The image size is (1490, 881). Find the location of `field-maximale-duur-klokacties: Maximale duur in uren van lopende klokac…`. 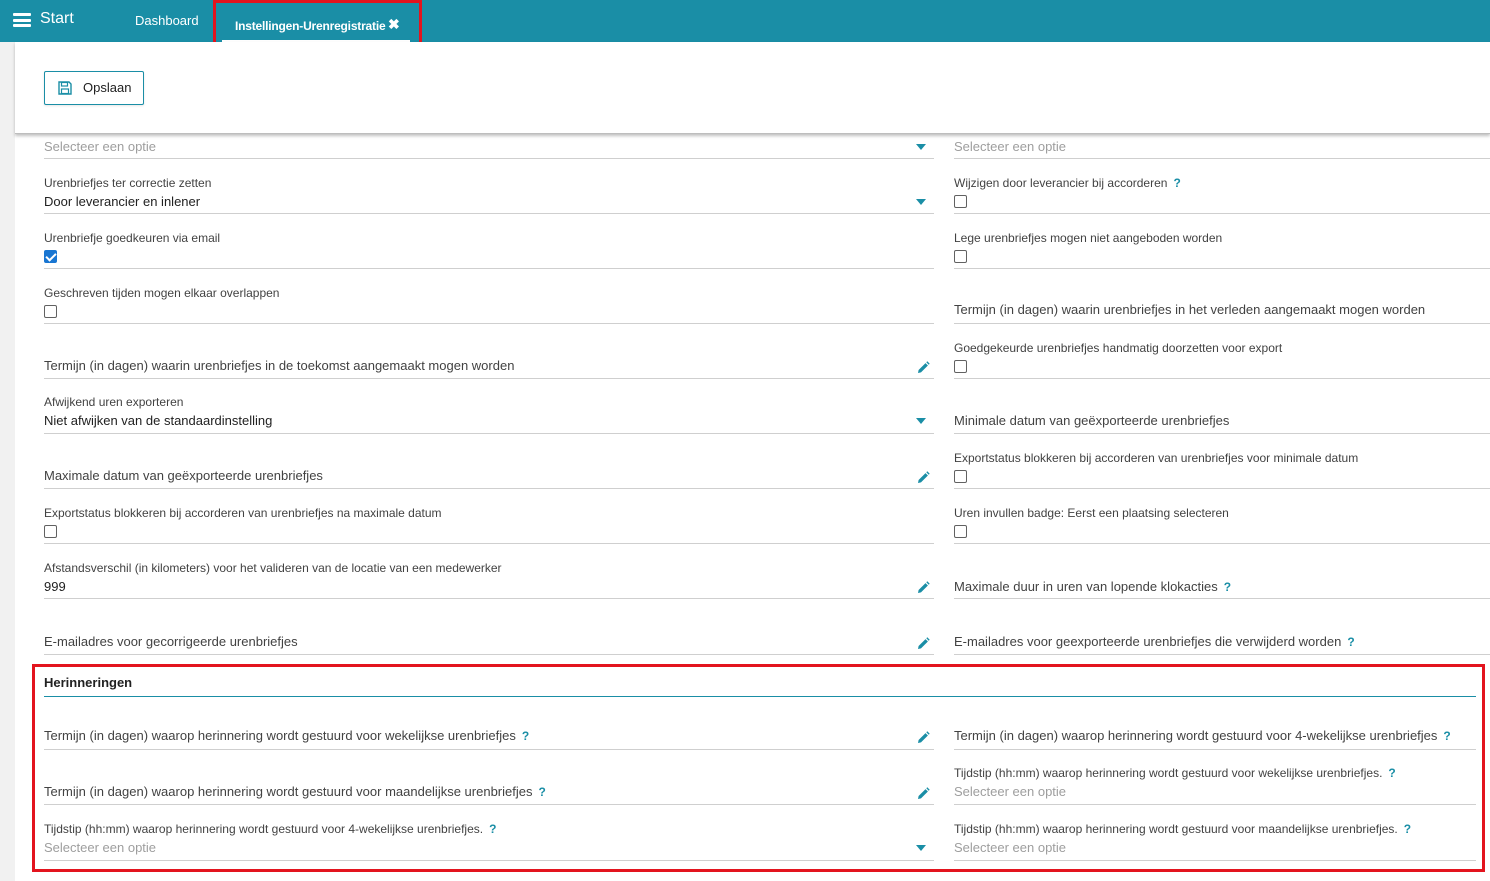

field-maximale-duur-klokacties: Maximale duur in uren van lopende klokac… is located at coordinates (1222, 571).